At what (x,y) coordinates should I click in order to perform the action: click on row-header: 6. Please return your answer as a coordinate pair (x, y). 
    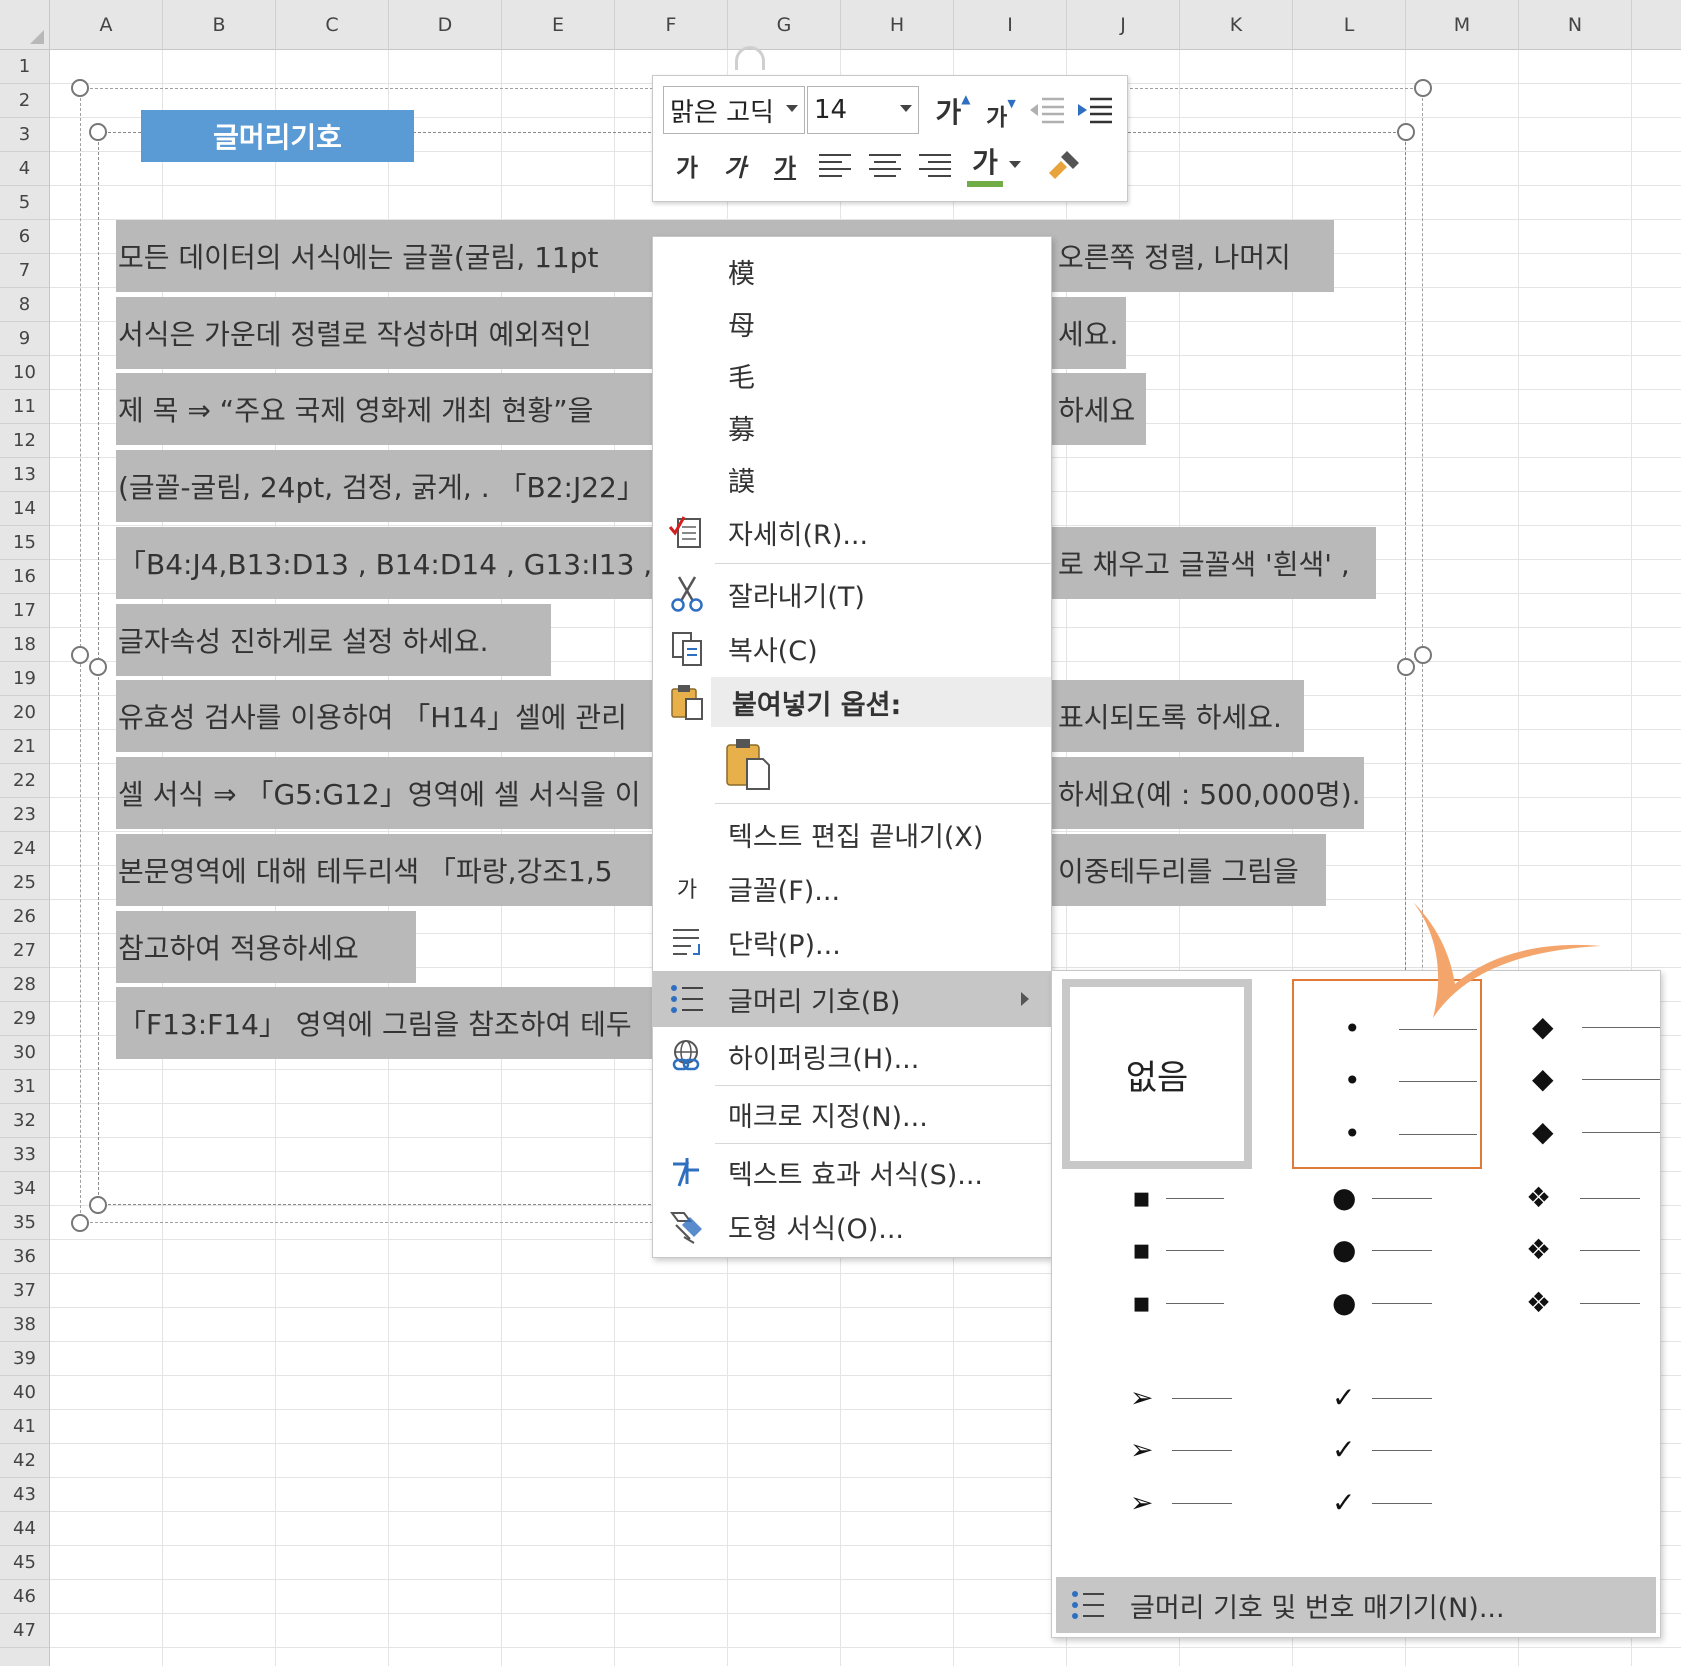
    Looking at the image, I should click on (24, 237).